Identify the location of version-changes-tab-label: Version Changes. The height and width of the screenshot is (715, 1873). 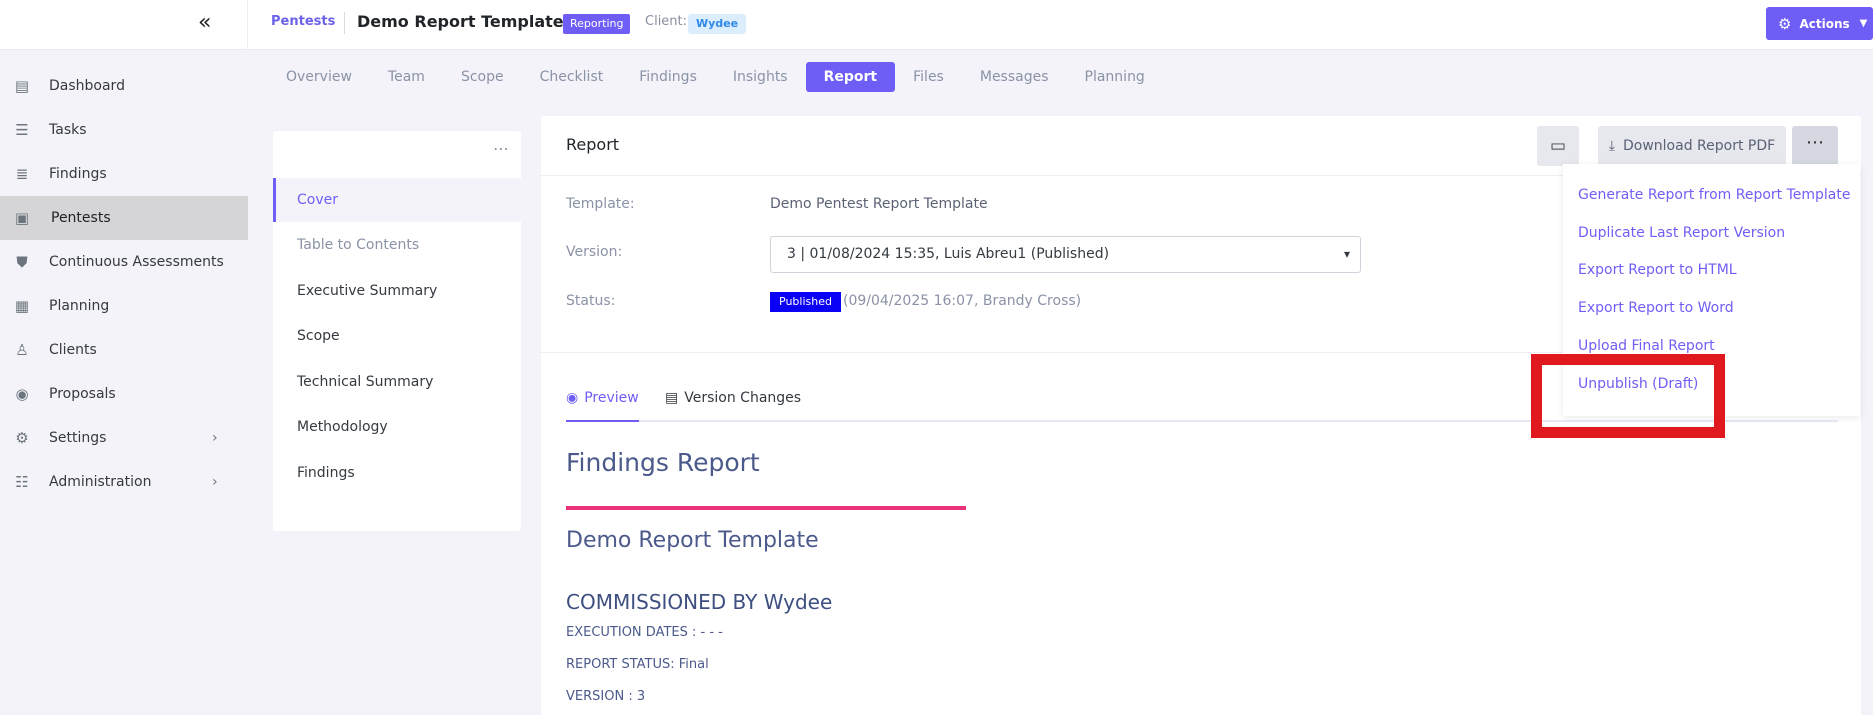
(743, 398).